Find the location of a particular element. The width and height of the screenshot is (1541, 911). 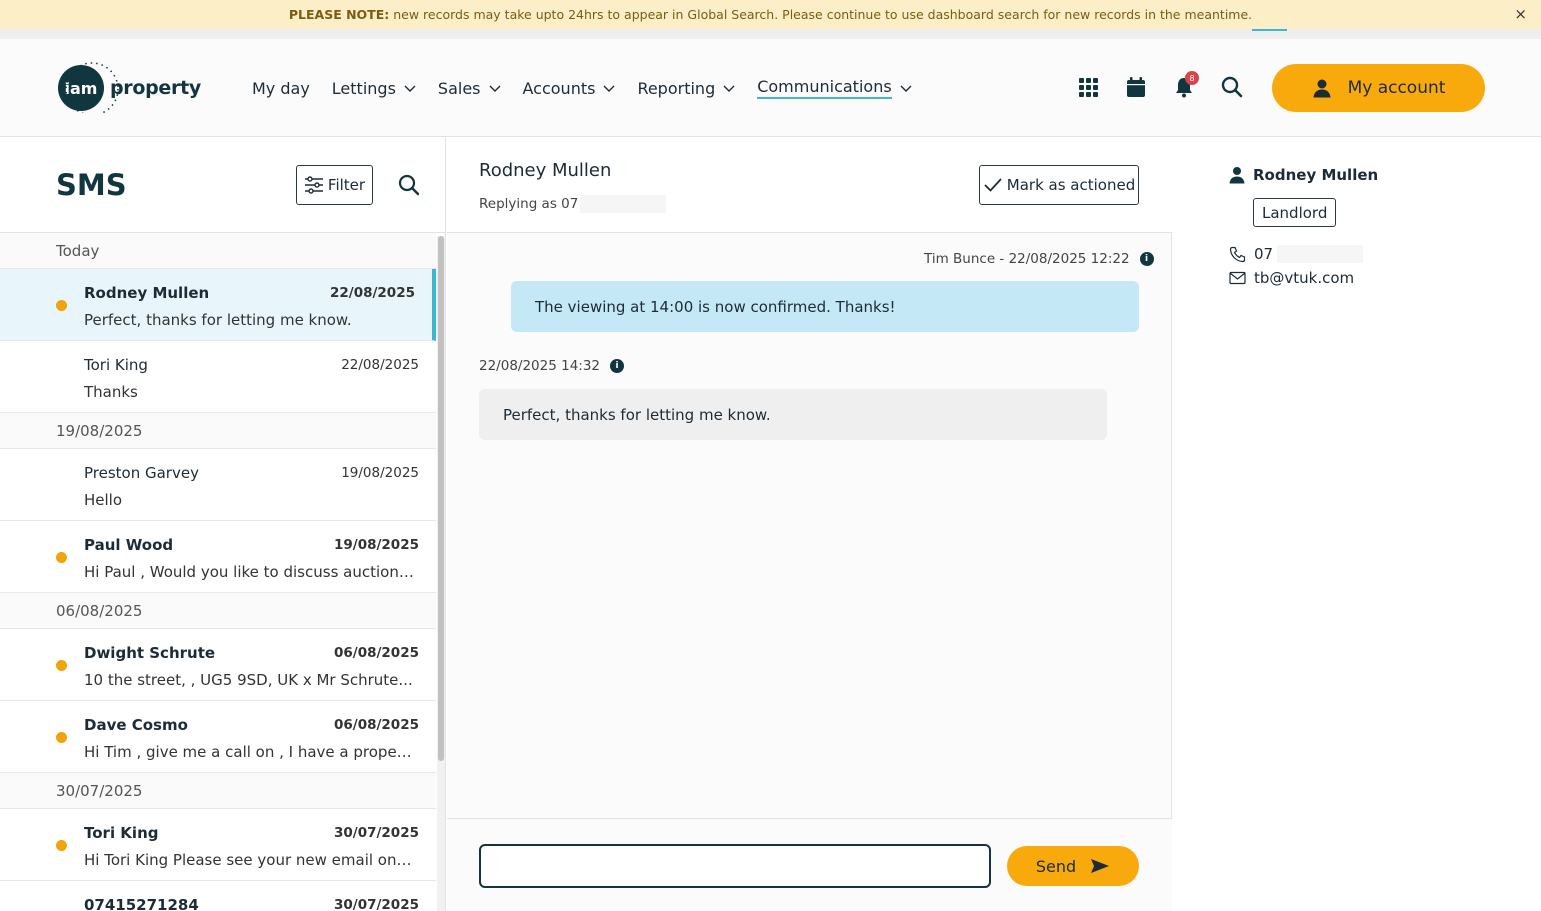

conversation-contact-name: Rodney Mullen is located at coordinates (545, 170).